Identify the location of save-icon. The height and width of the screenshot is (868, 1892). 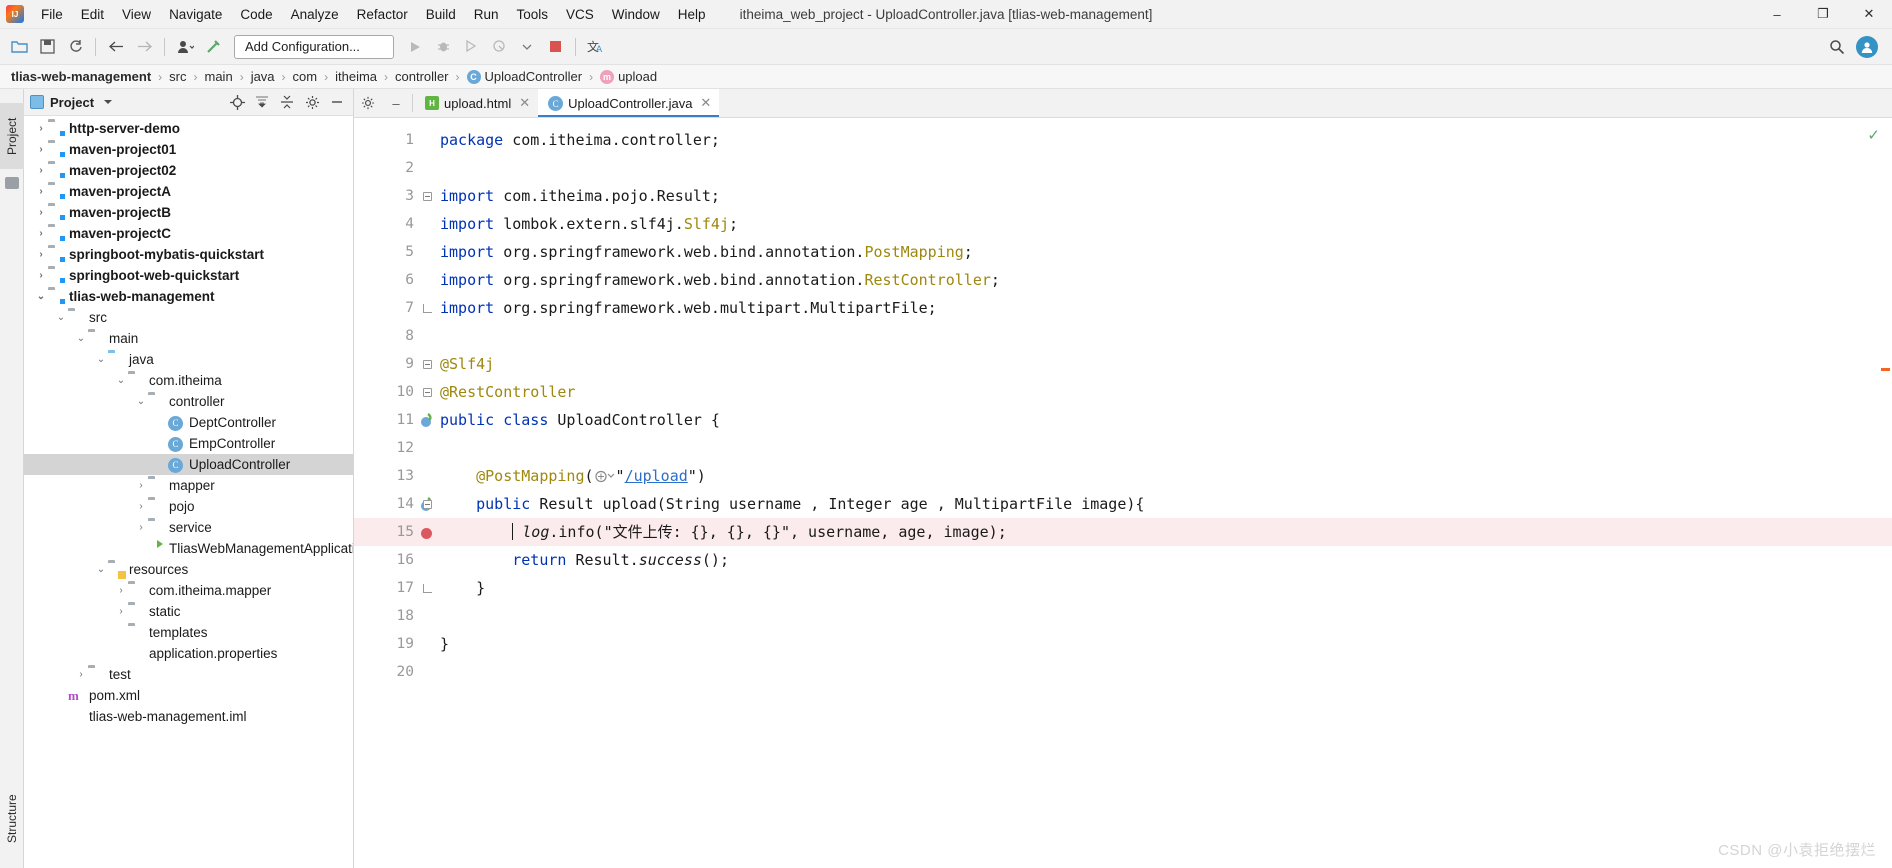
(47, 47).